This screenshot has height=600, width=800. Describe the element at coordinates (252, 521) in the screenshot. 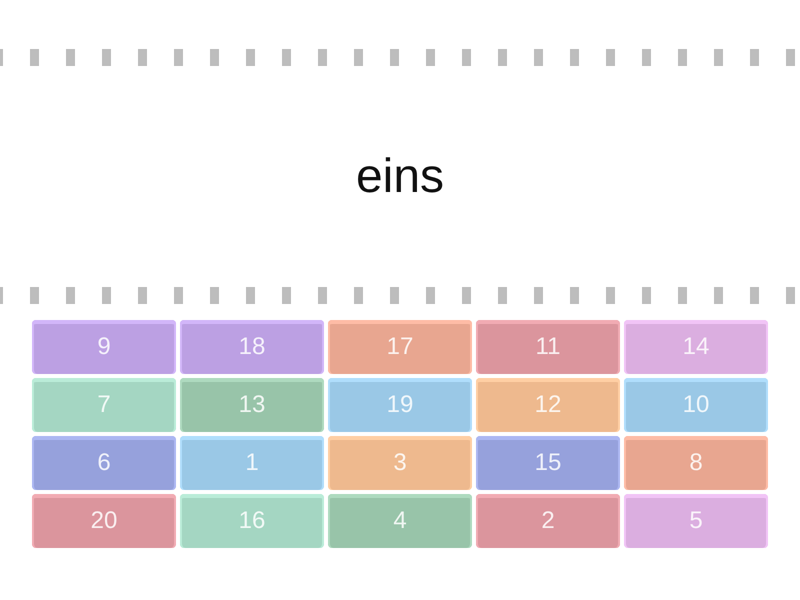

I see `number-tile: 16` at that location.